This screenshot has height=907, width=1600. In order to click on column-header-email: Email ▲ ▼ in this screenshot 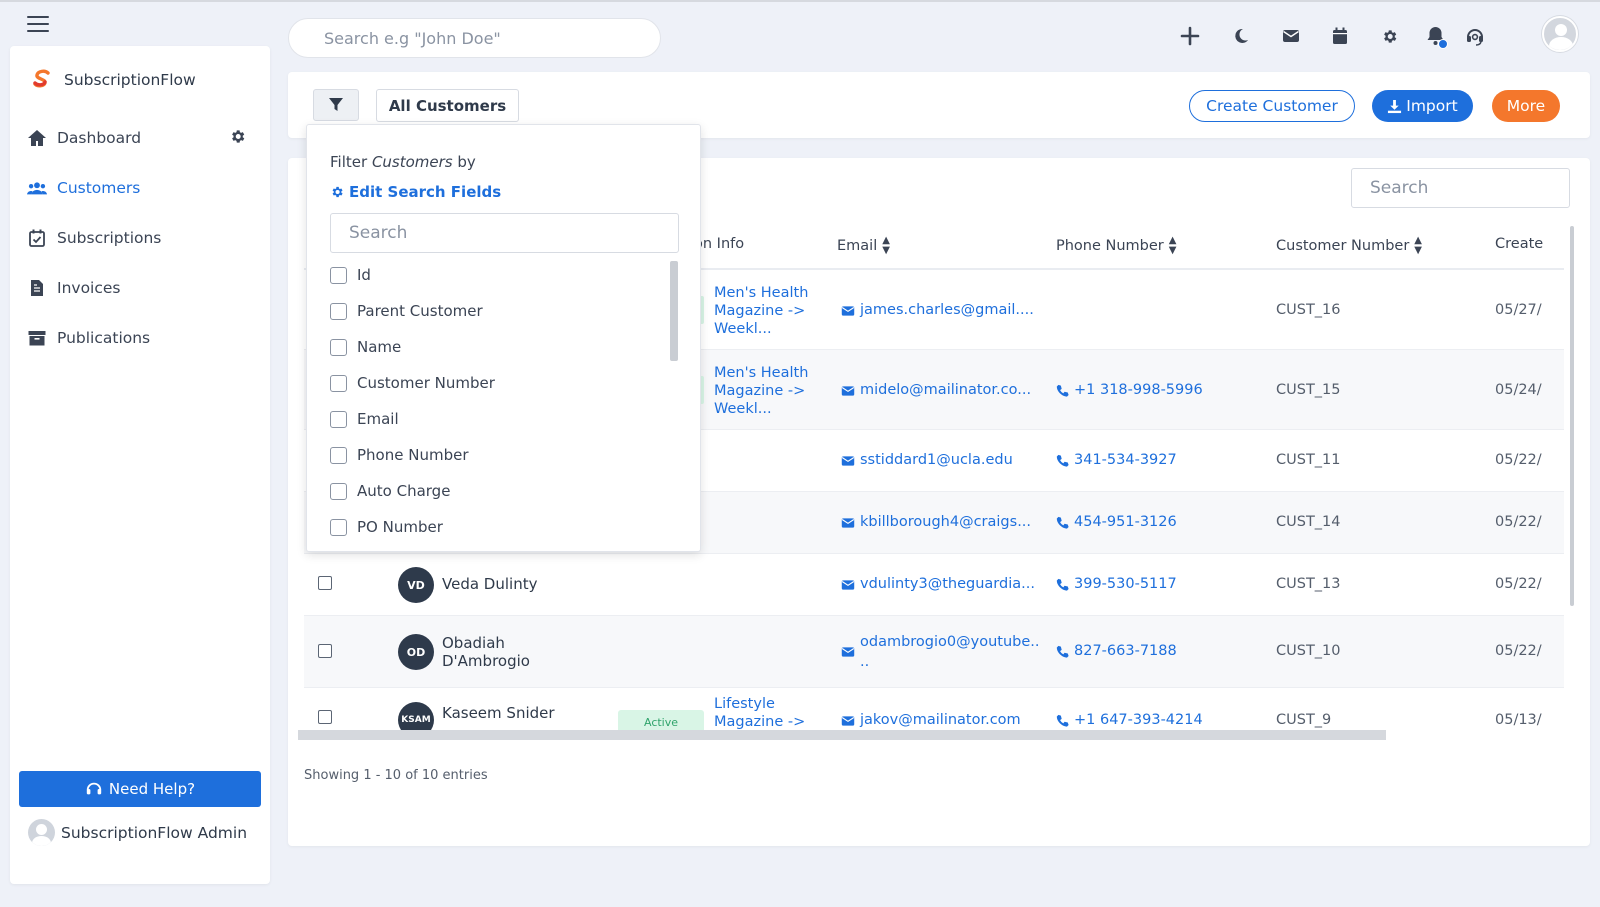, I will do `click(863, 246)`.